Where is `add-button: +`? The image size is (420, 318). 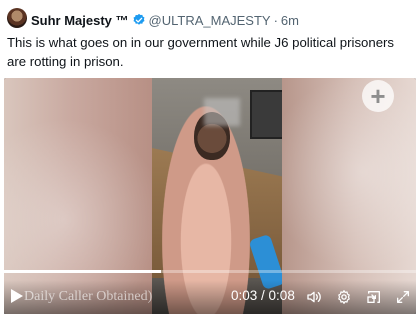 add-button: + is located at coordinates (378, 96).